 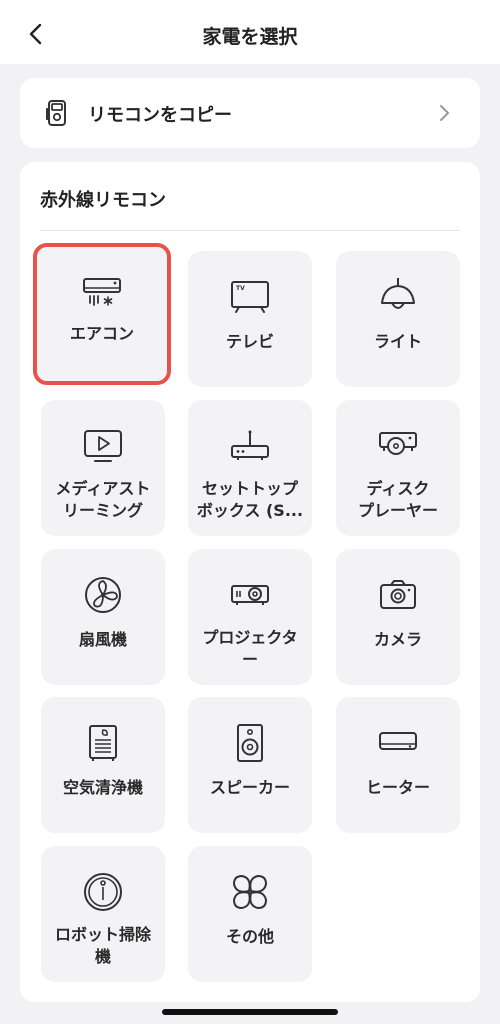 What do you see at coordinates (250, 113) in the screenshot?
I see `copy-remote-button: リモコンをコピー` at bounding box center [250, 113].